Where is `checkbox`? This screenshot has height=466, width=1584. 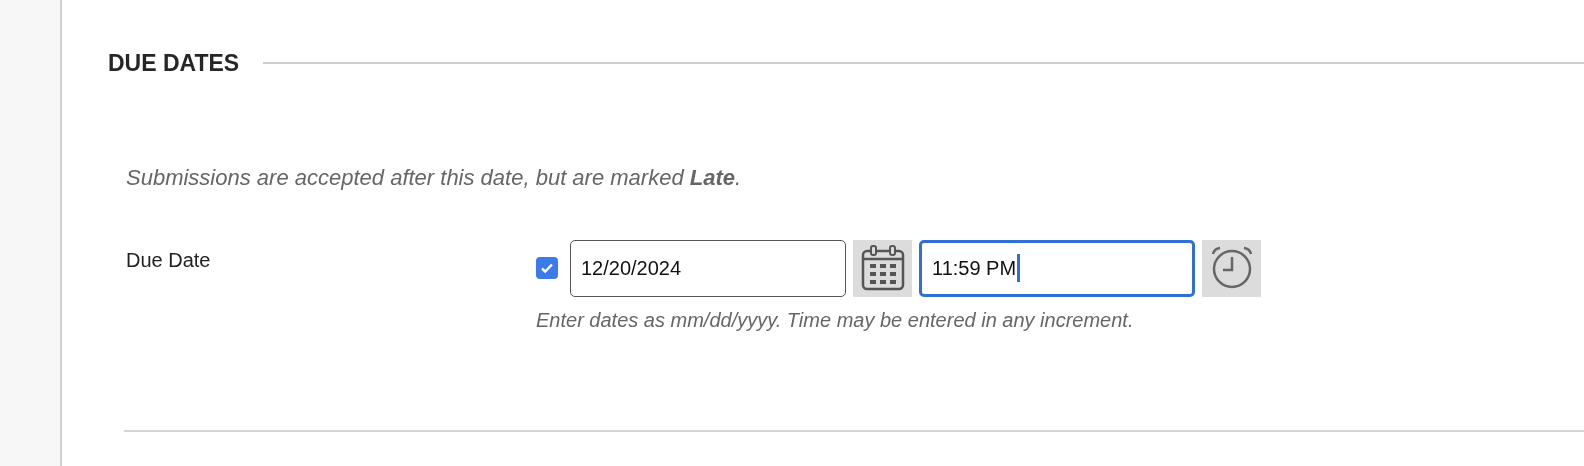
checkbox is located at coordinates (547, 268).